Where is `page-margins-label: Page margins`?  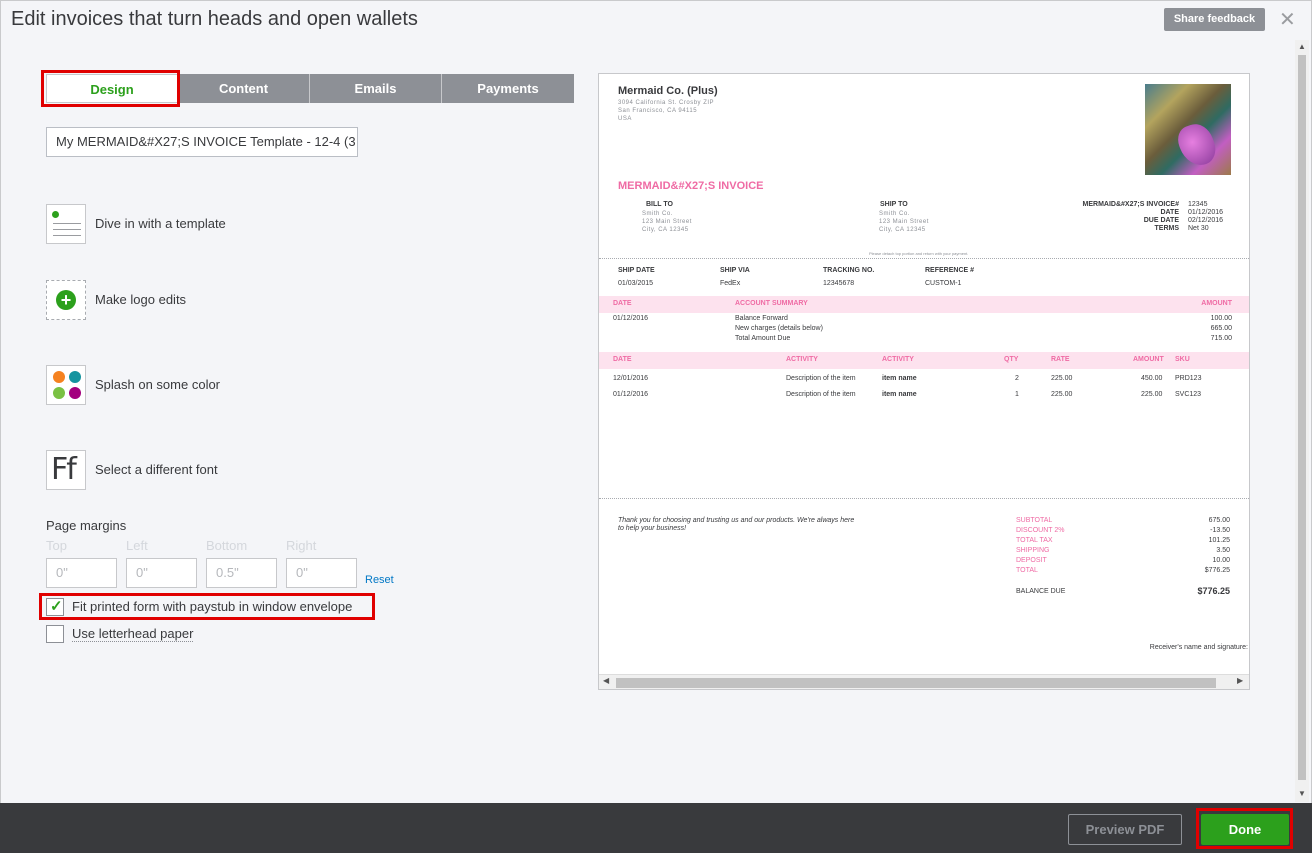 page-margins-label: Page margins is located at coordinates (86, 525).